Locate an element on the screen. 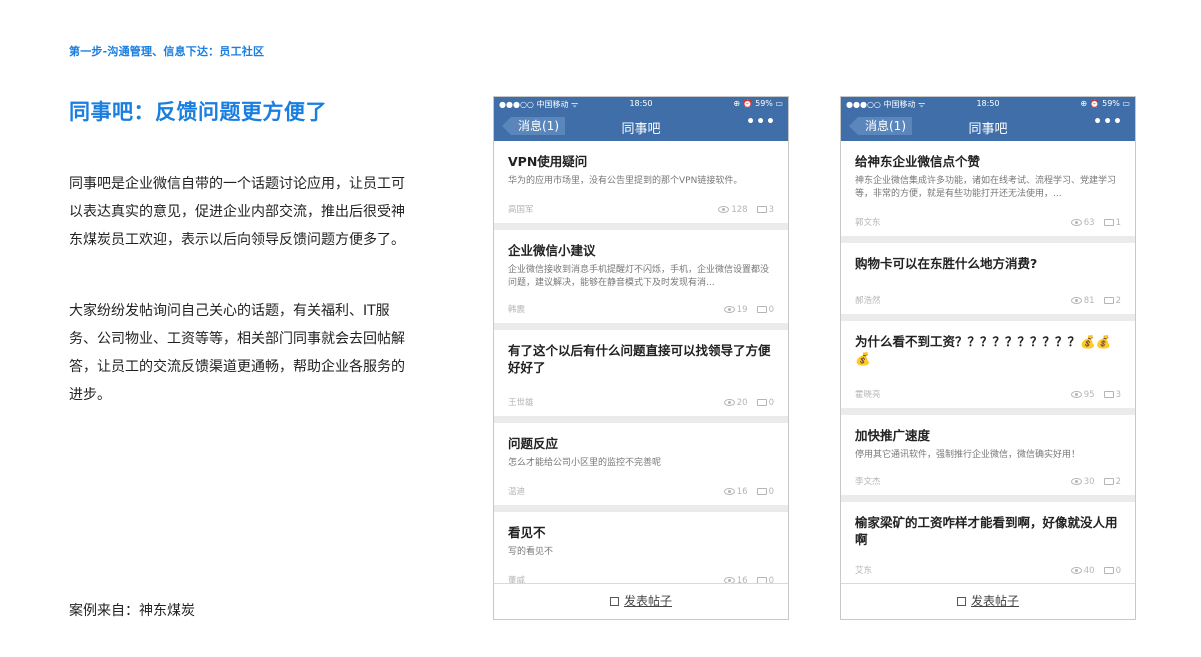 The width and height of the screenshot is (1201, 657). post-author: 温迪 is located at coordinates (517, 492).